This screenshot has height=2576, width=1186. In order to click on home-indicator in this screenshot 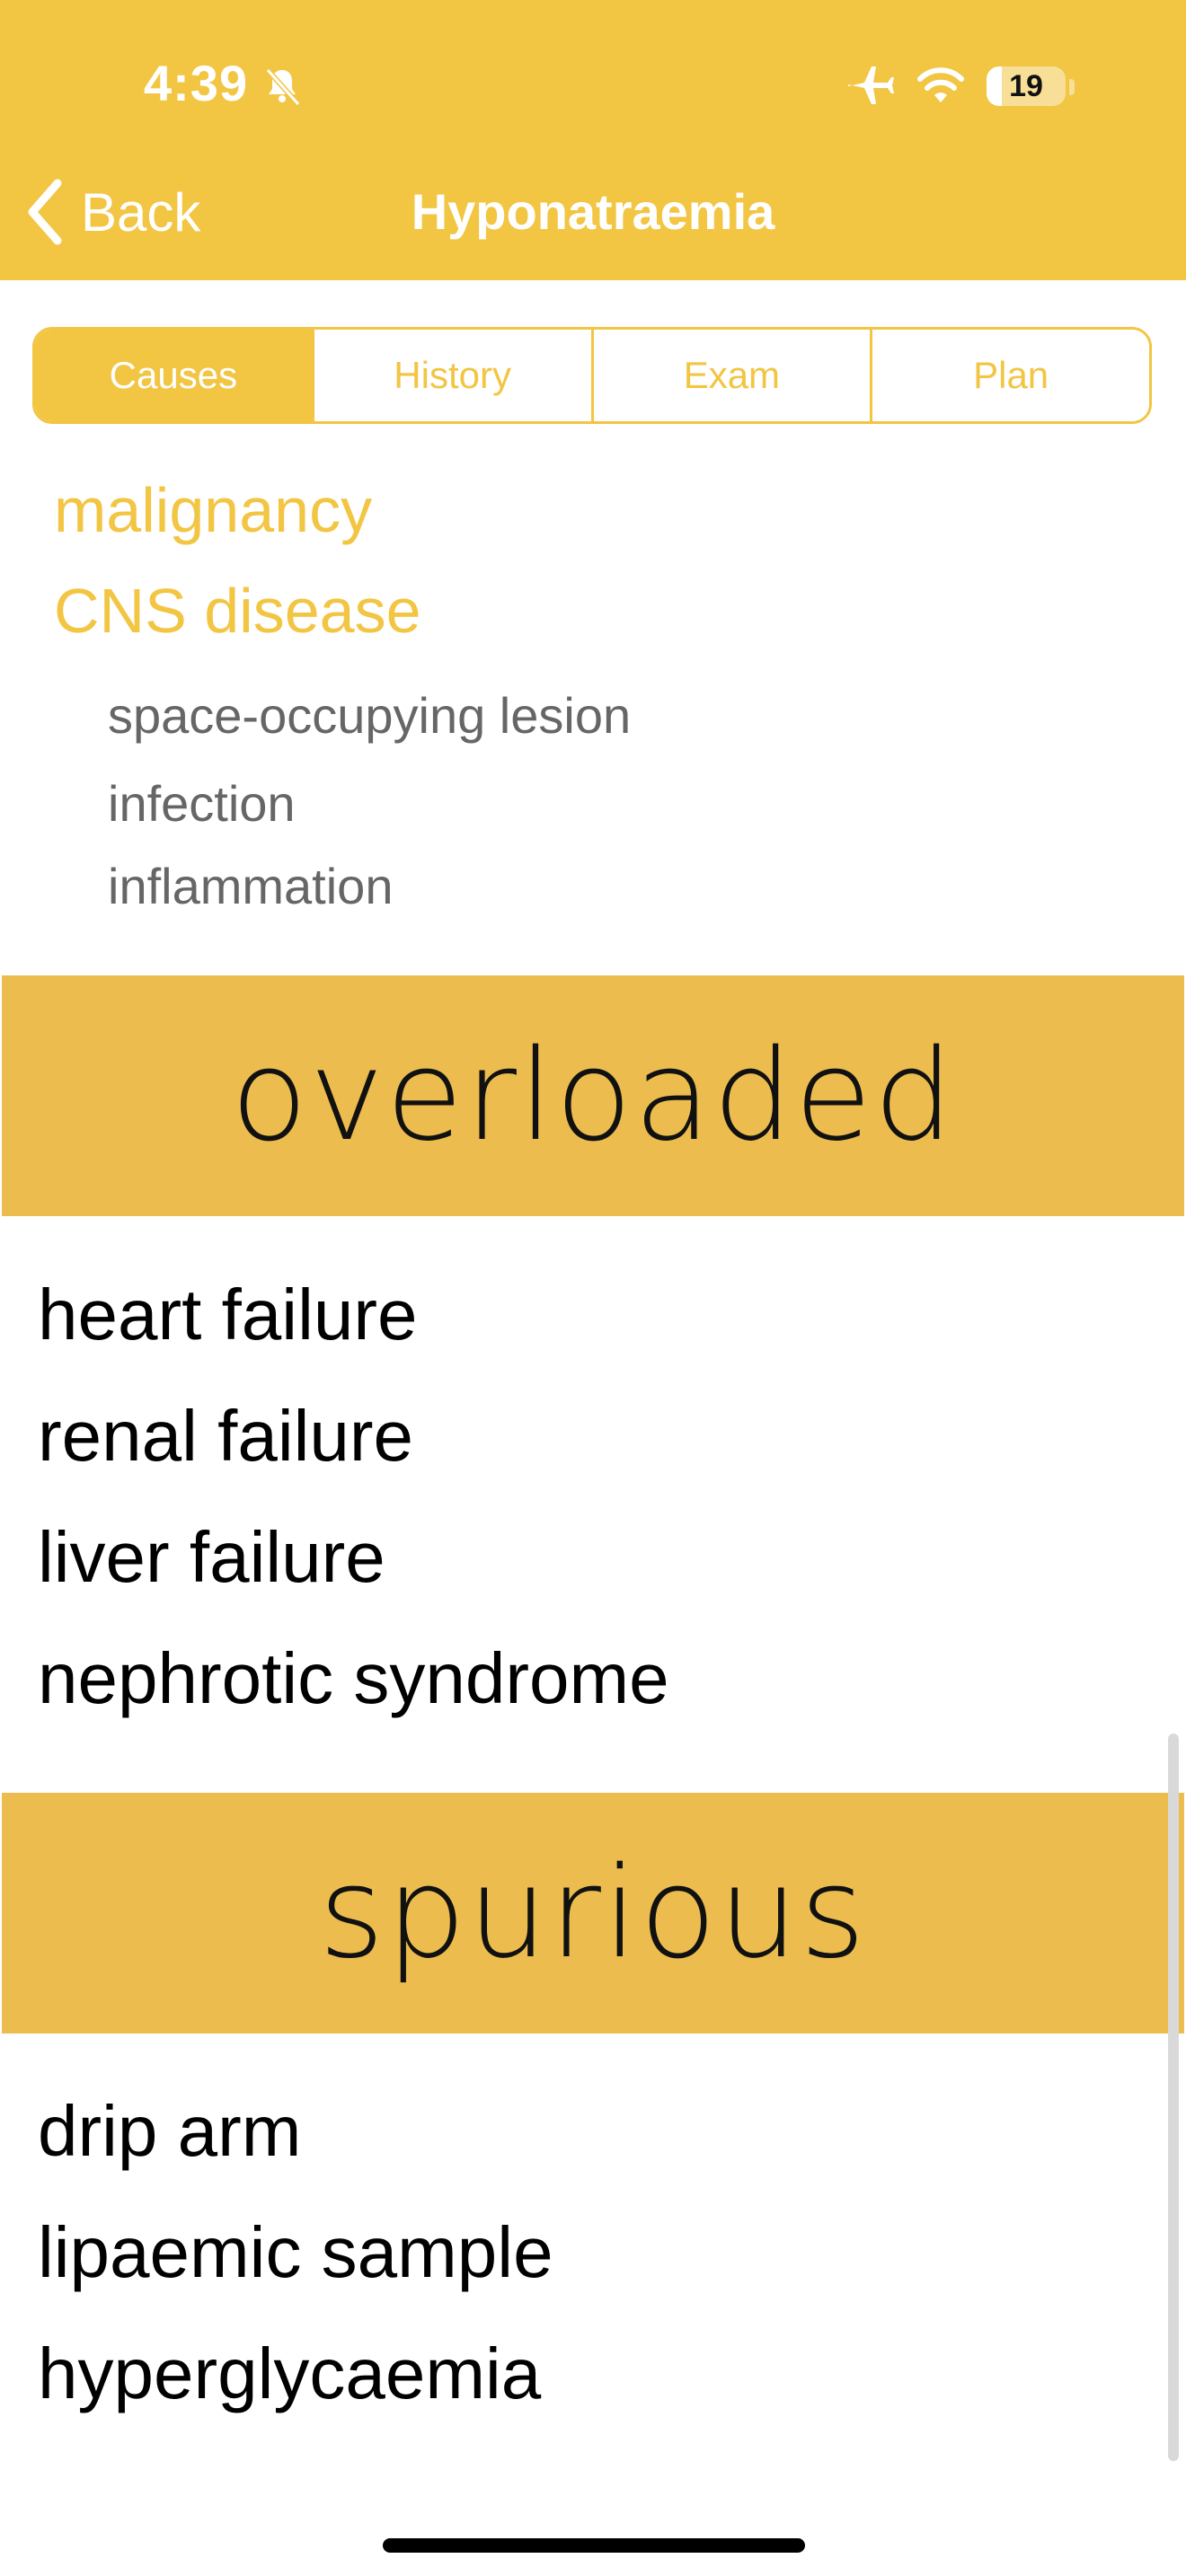, I will do `click(594, 2545)`.